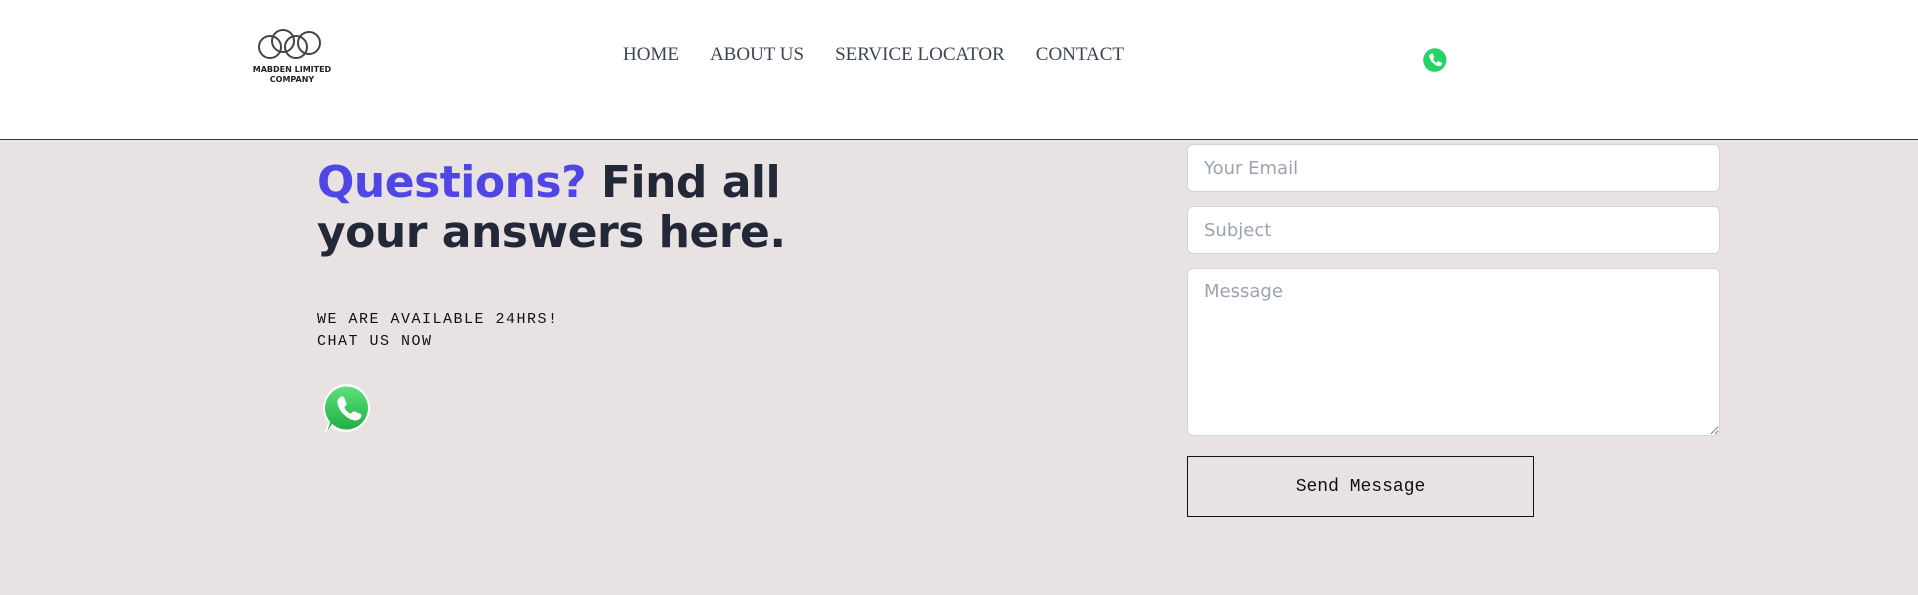 This screenshot has width=1918, height=595. Describe the element at coordinates (1453, 230) in the screenshot. I see `subject-field` at that location.